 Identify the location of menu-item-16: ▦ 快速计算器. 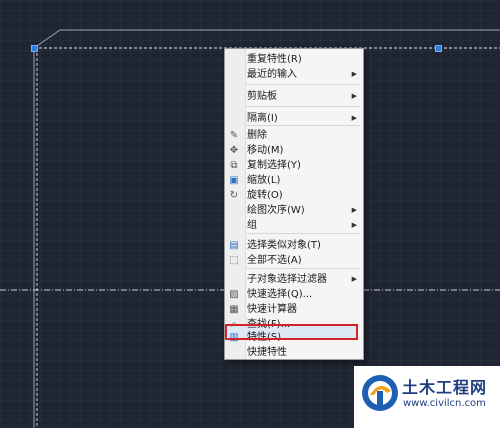
(294, 309).